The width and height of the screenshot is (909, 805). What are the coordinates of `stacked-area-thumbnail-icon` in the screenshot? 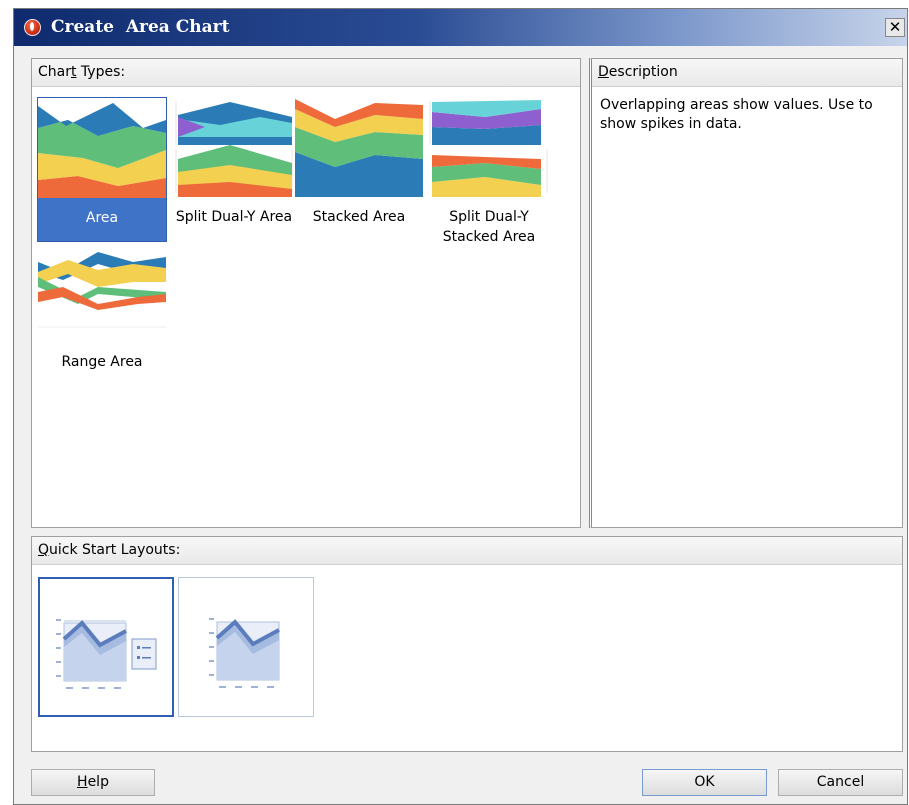 It's located at (359, 148).